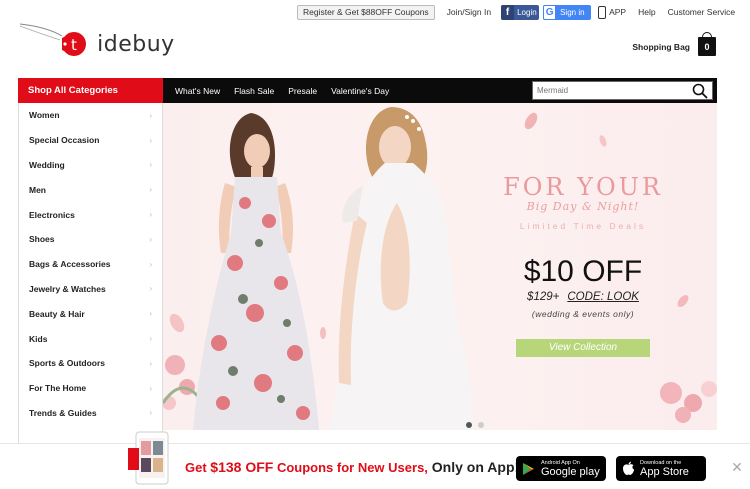  I want to click on google-signin-button: G Sign in, so click(567, 12).